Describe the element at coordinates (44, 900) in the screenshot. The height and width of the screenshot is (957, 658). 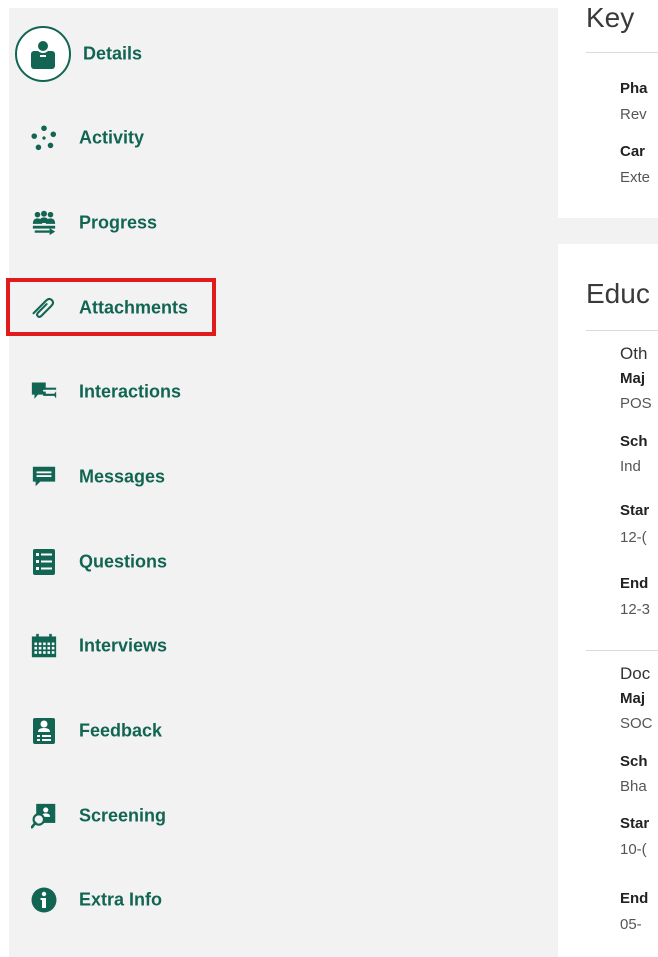
I see `info-icon` at that location.